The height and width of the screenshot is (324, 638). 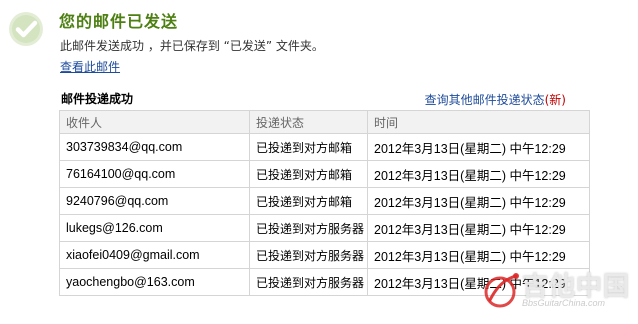 I want to click on check-circle-icon, so click(x=26, y=29).